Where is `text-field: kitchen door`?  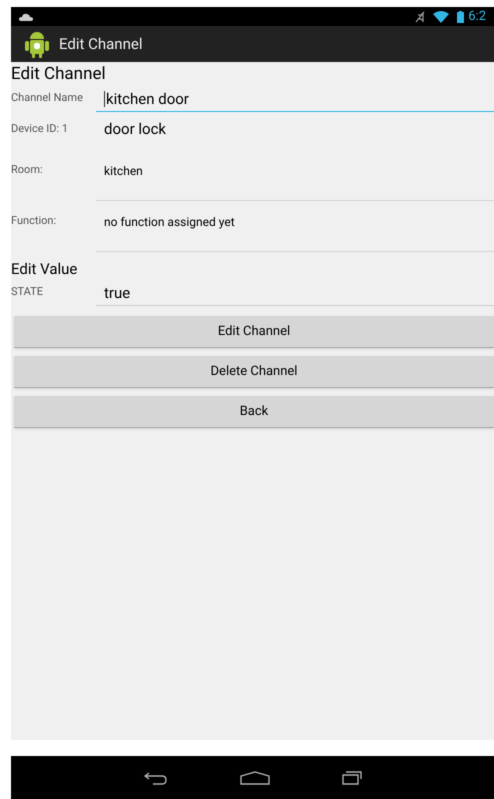 text-field: kitchen door is located at coordinates (295, 99).